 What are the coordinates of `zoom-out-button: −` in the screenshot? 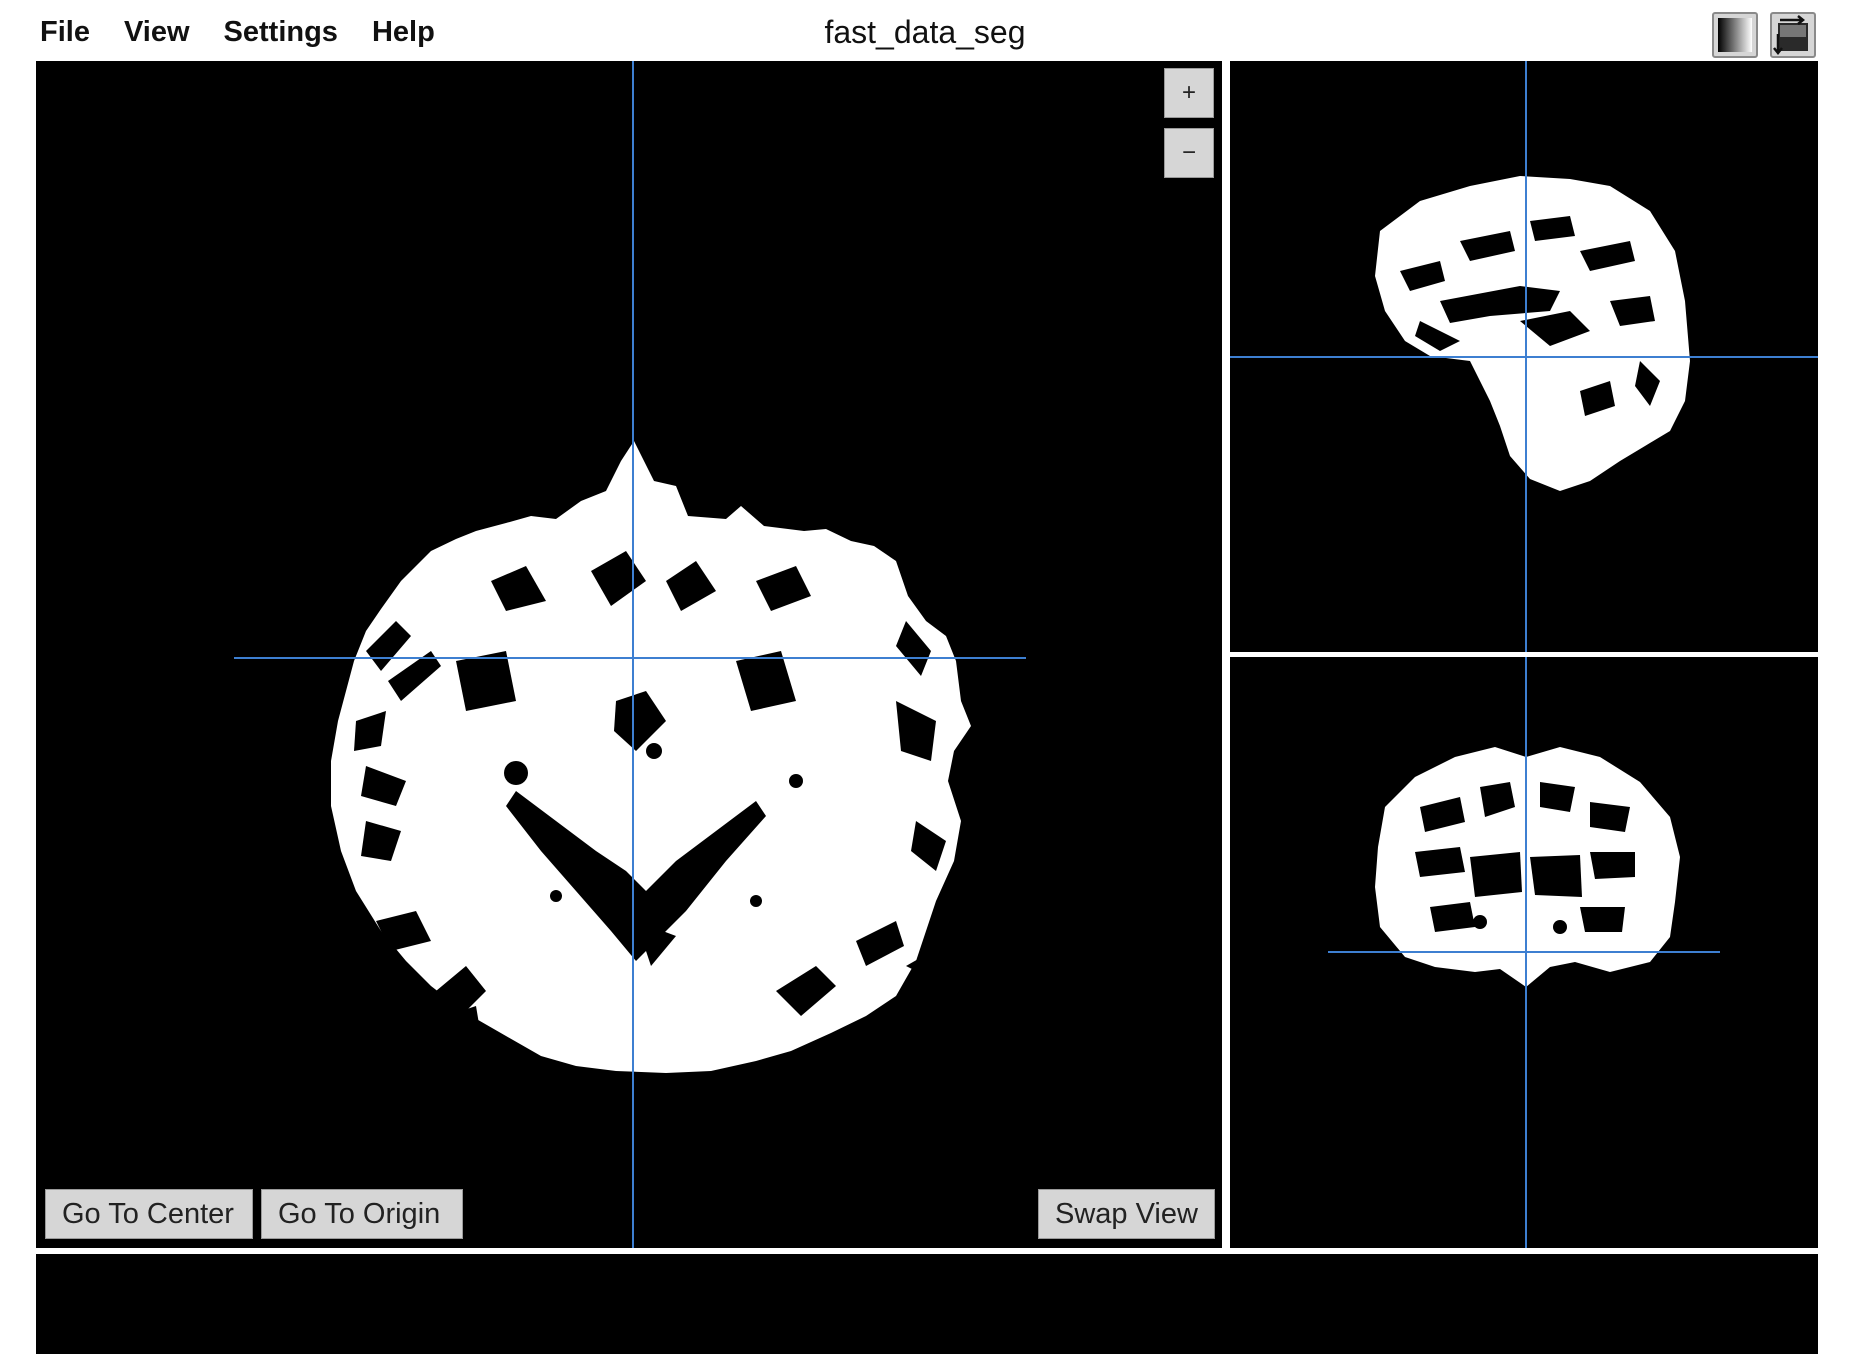 It's located at (1189, 153).